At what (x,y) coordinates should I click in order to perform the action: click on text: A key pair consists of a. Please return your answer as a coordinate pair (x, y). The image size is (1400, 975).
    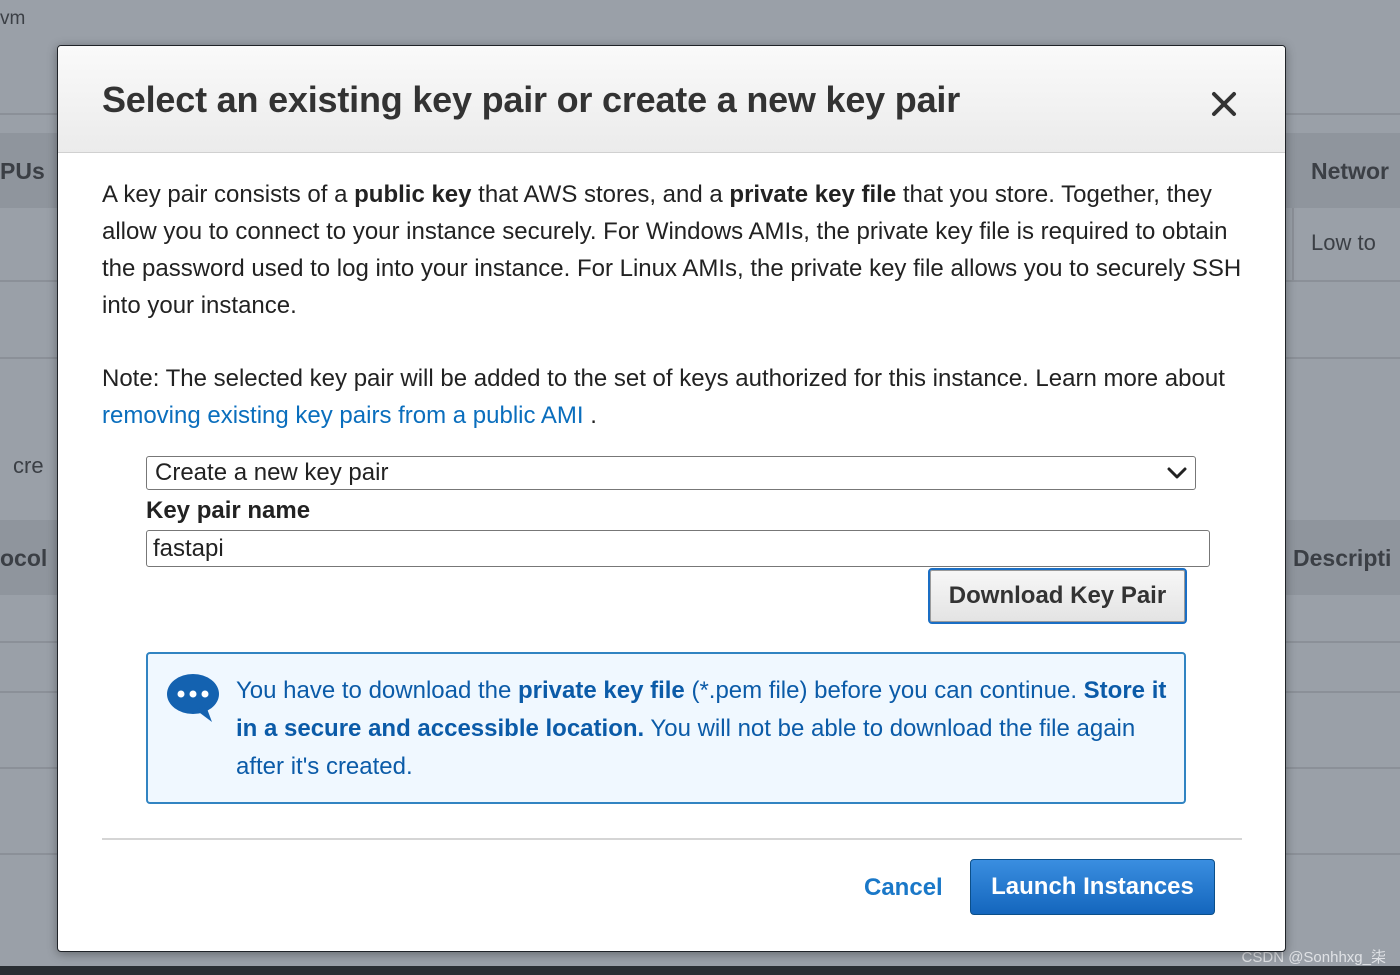
    Looking at the image, I should click on (228, 194).